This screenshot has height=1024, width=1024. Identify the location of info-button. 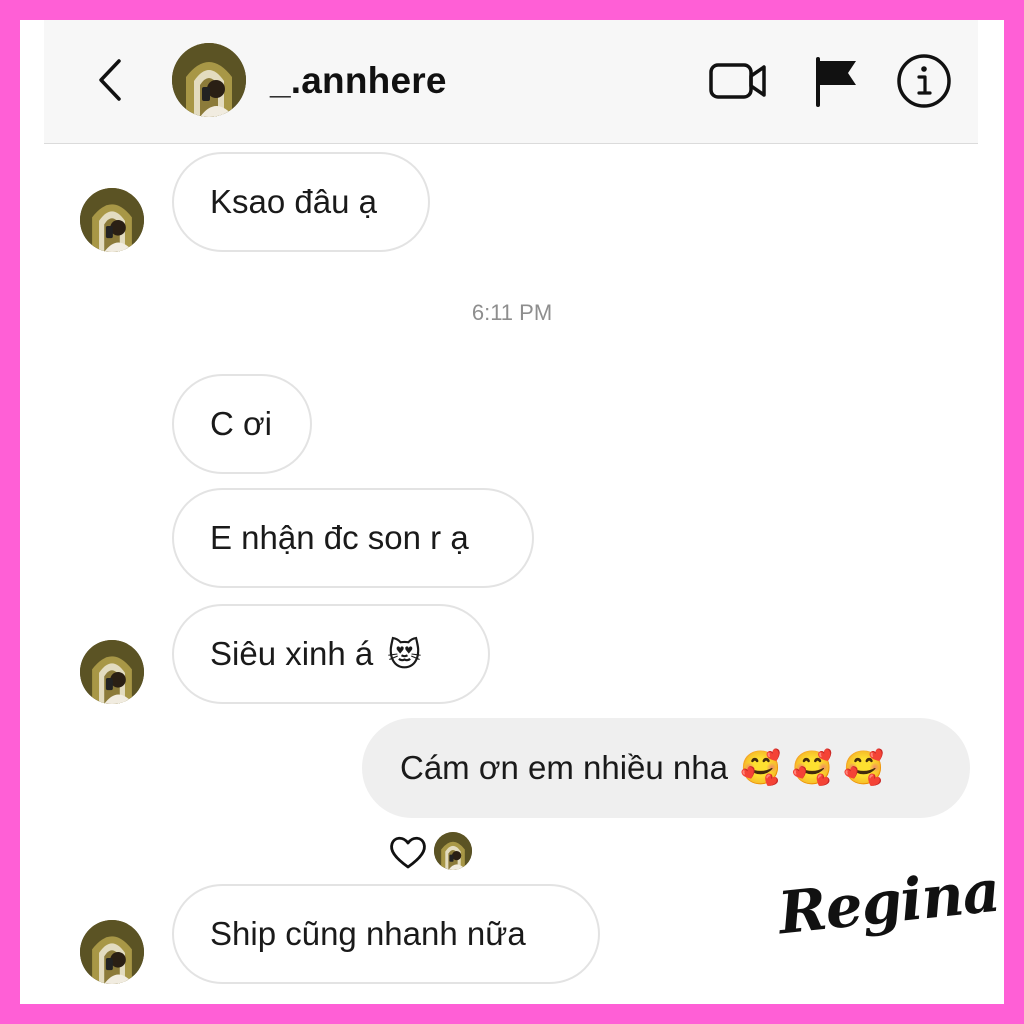
(924, 81).